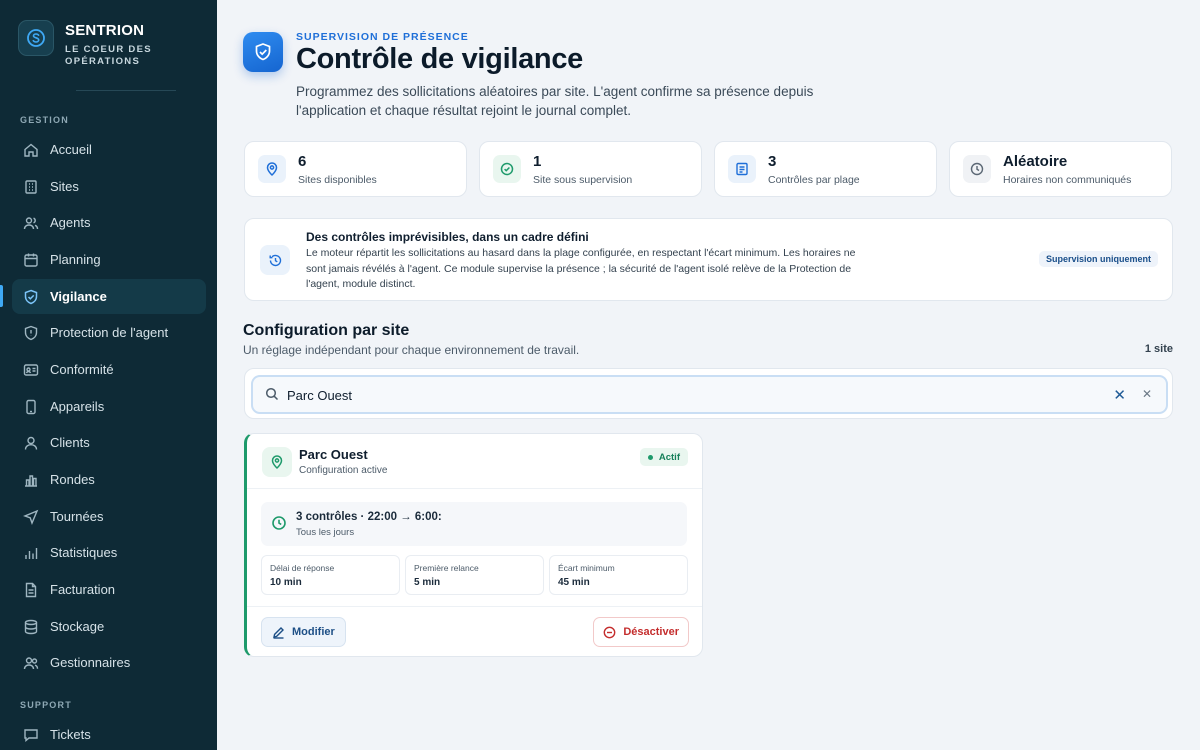 This screenshot has width=1200, height=750. I want to click on sidebar-item-conformite: Conformité, so click(109, 369).